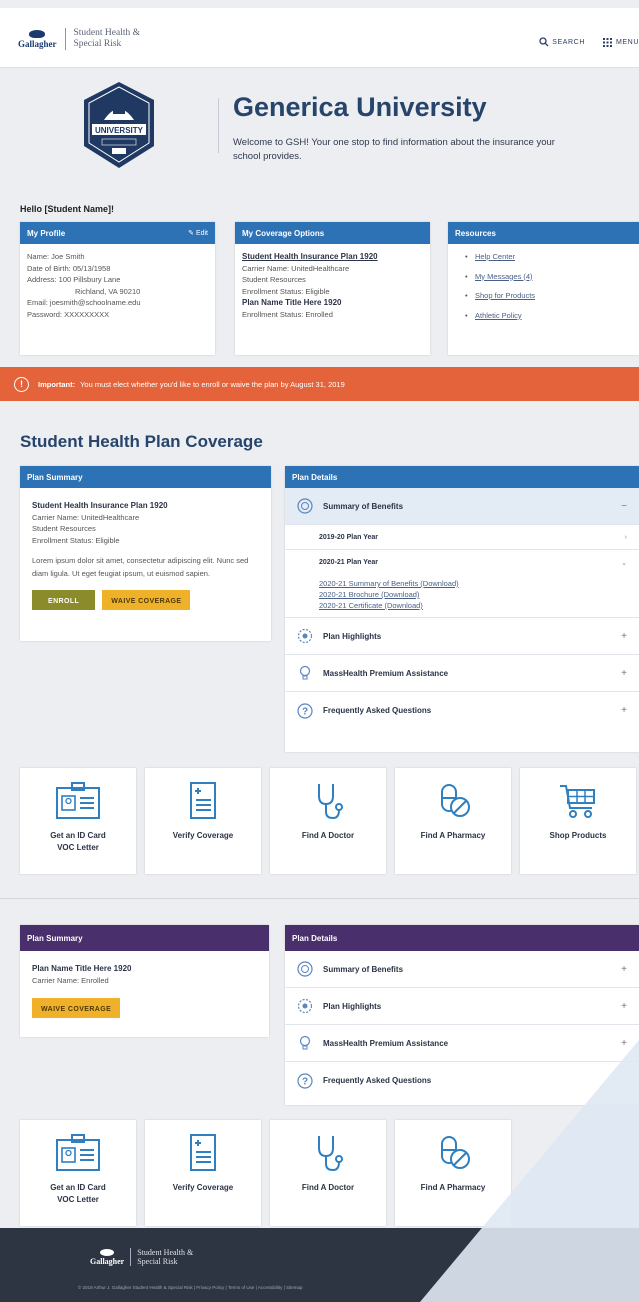 This screenshot has height=1302, width=639. What do you see at coordinates (624, 506) in the screenshot?
I see `collapse-icon: −` at bounding box center [624, 506].